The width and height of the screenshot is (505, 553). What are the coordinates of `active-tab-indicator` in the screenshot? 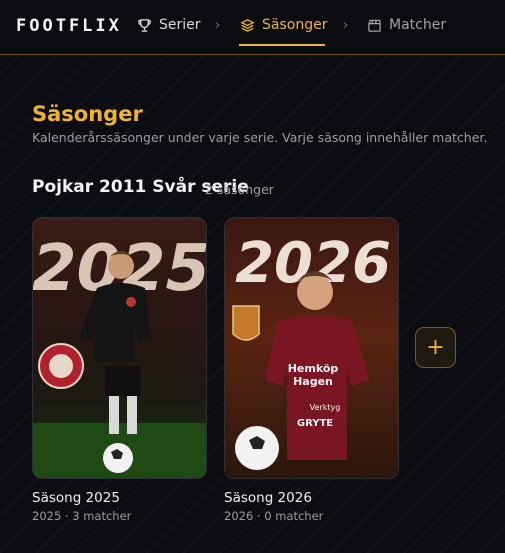 It's located at (282, 45).